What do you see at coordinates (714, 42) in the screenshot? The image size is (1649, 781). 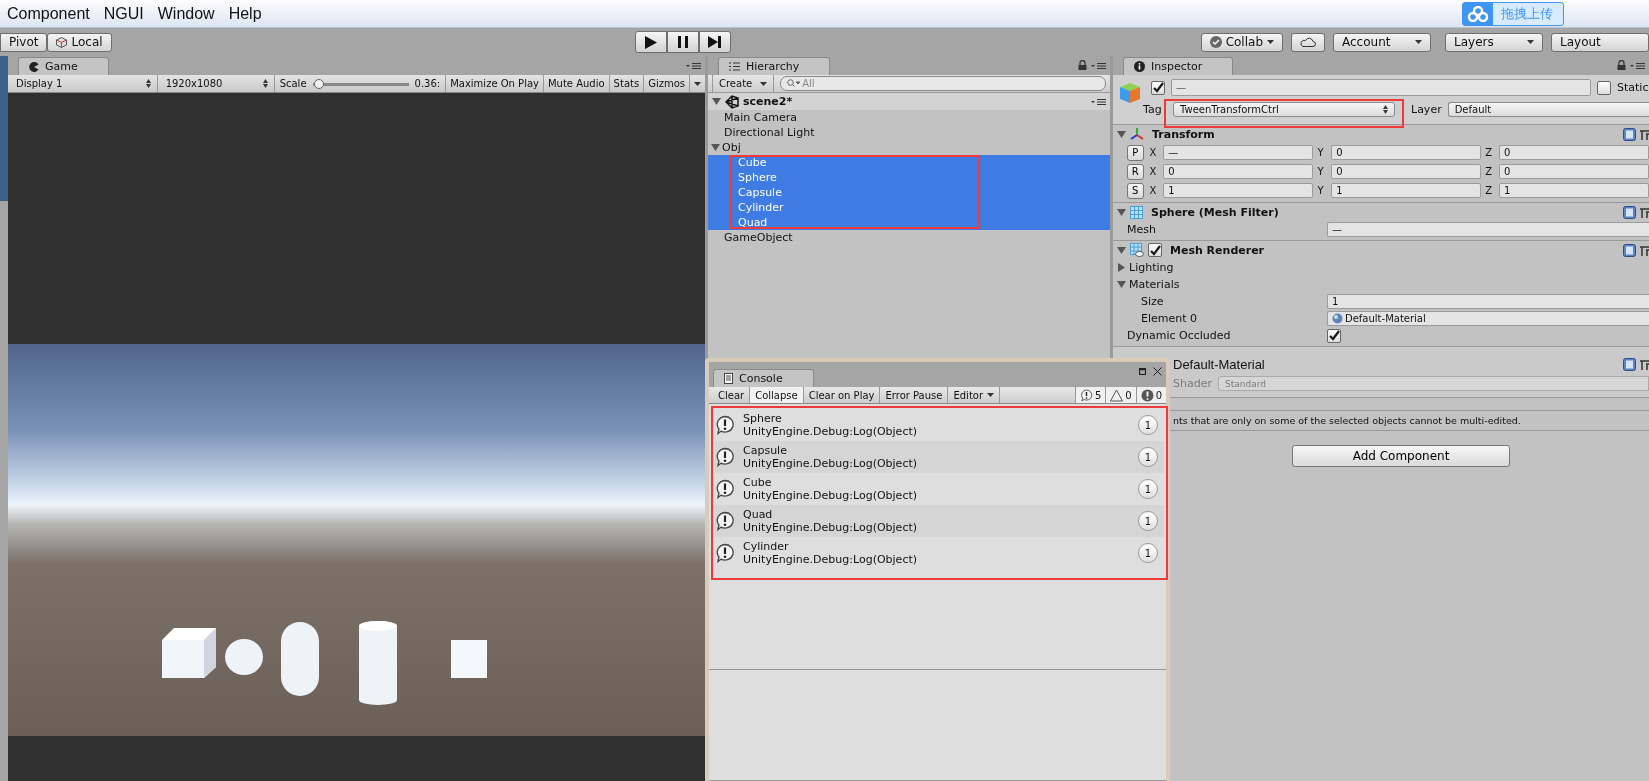 I see `step-button` at bounding box center [714, 42].